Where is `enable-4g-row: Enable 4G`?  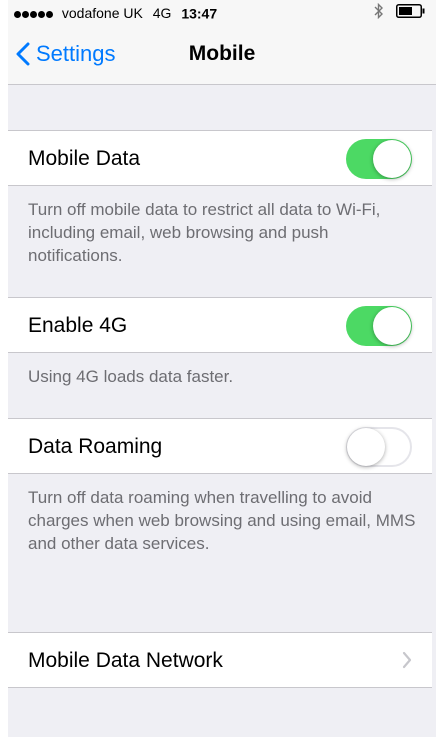 enable-4g-row: Enable 4G is located at coordinates (220, 325).